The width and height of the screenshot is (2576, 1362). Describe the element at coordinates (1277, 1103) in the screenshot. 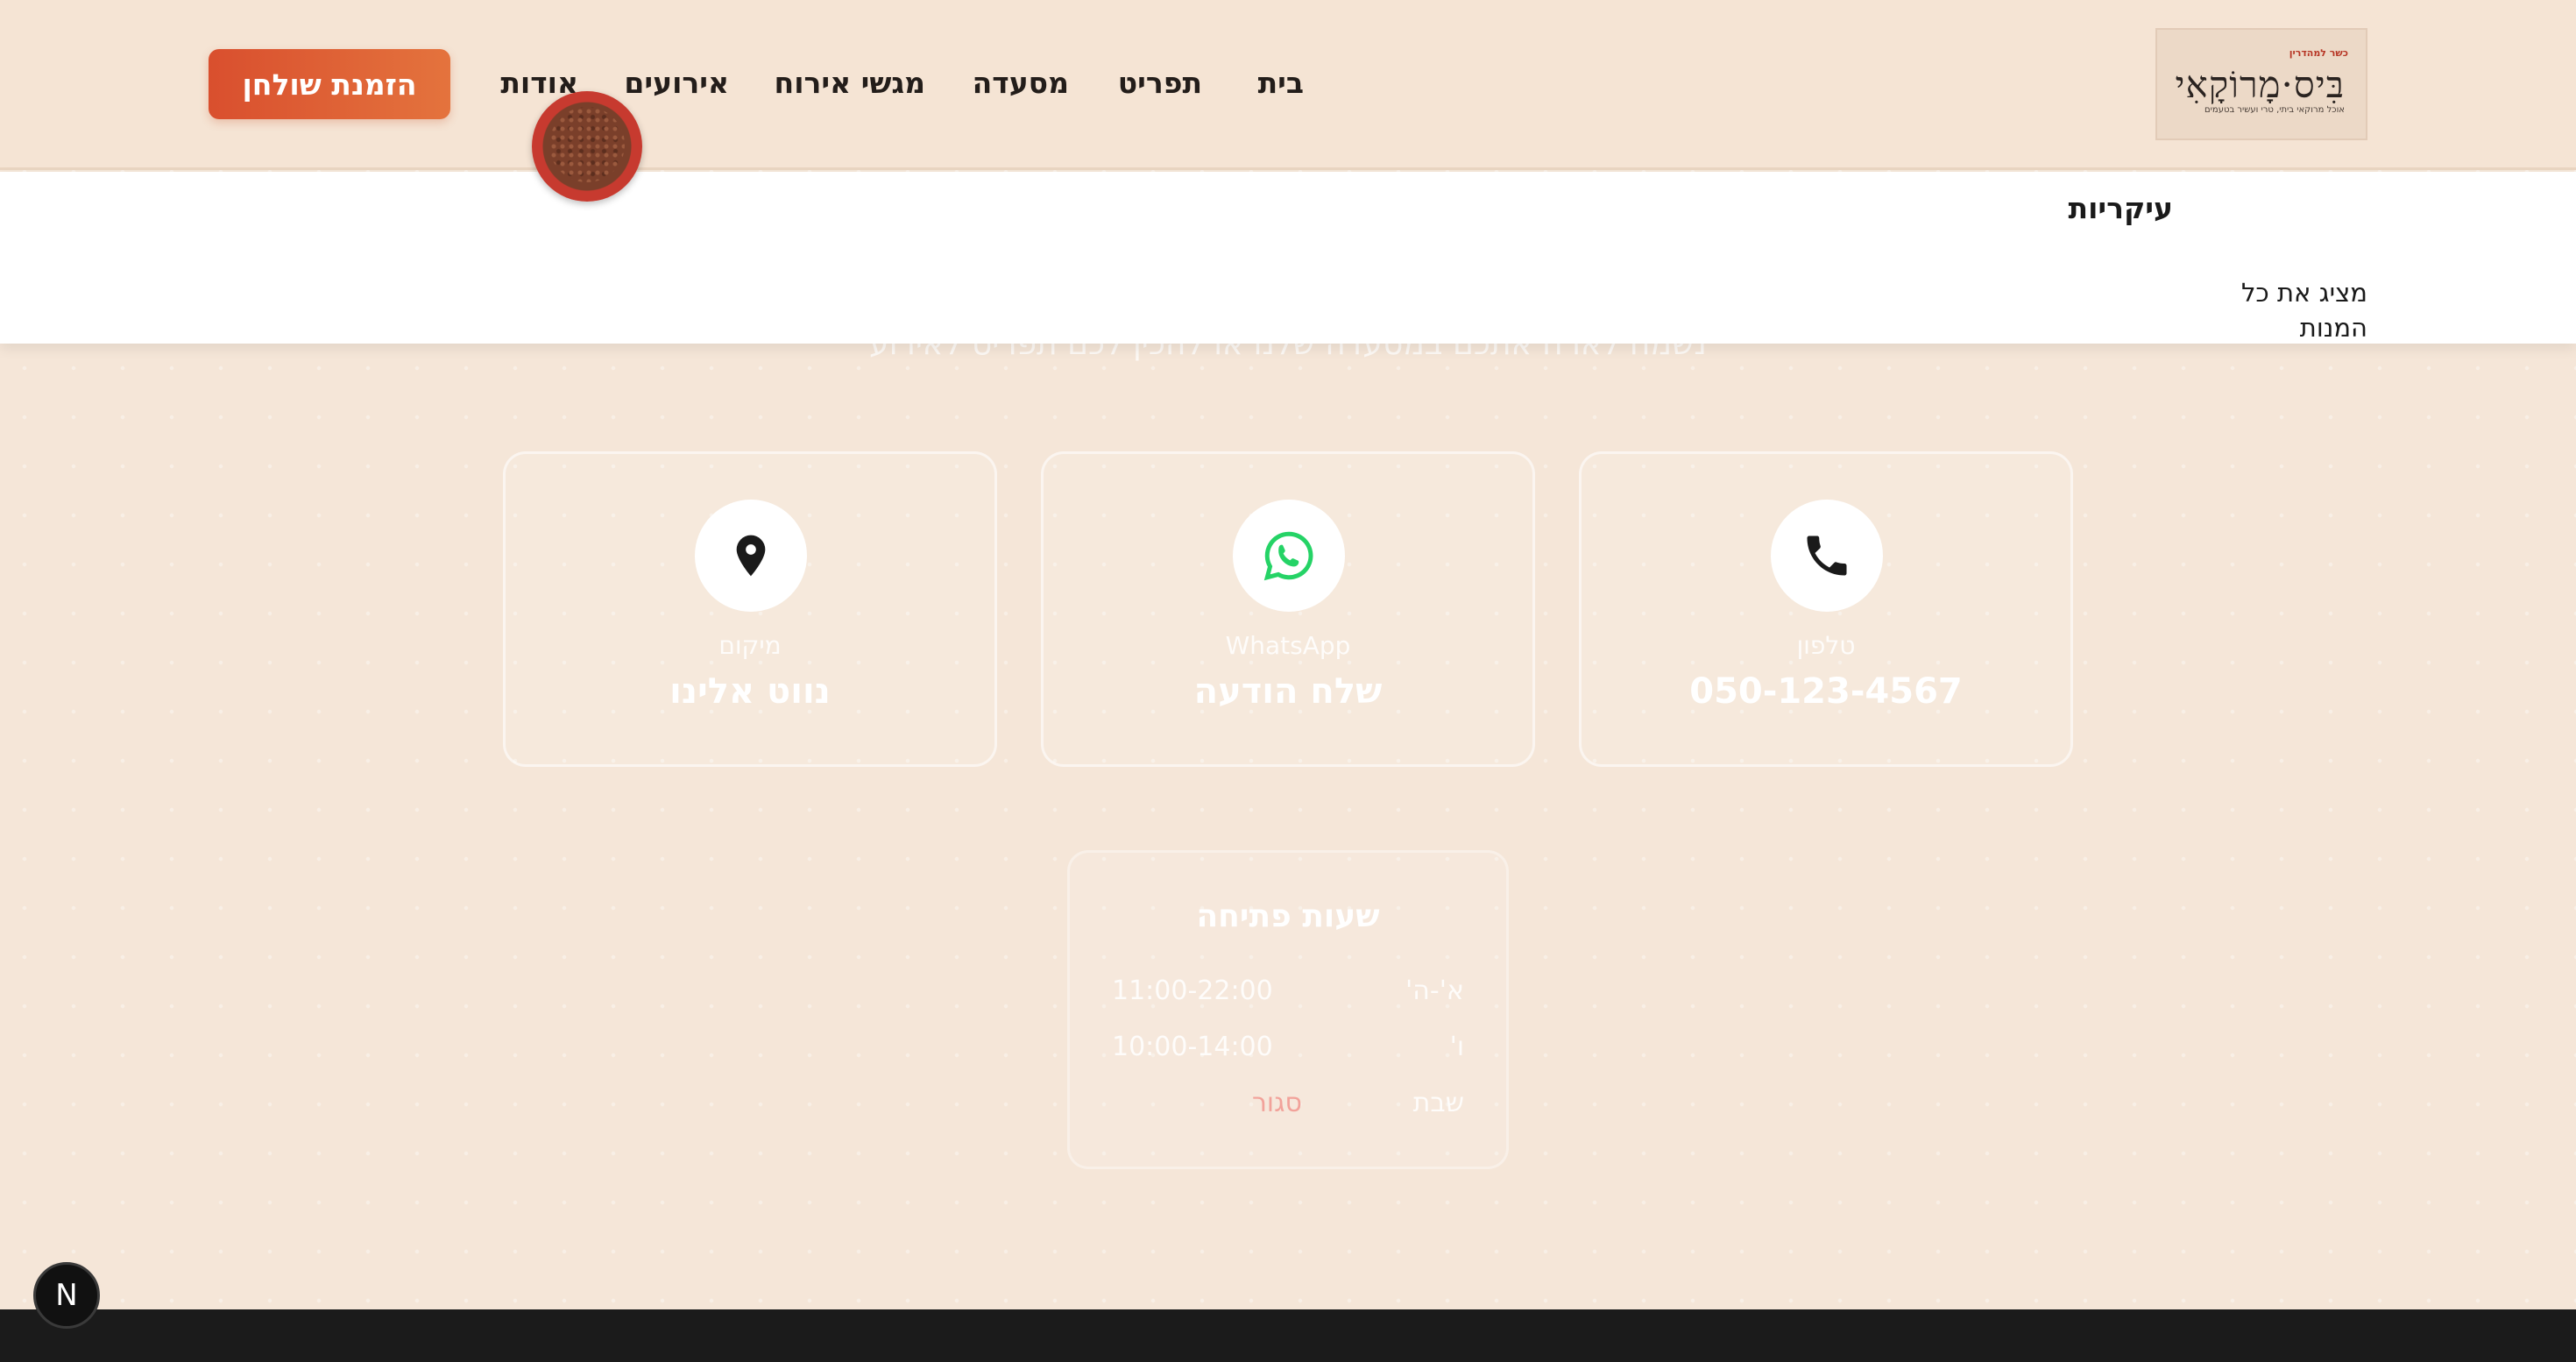

I see `hours-closed: סגור` at that location.